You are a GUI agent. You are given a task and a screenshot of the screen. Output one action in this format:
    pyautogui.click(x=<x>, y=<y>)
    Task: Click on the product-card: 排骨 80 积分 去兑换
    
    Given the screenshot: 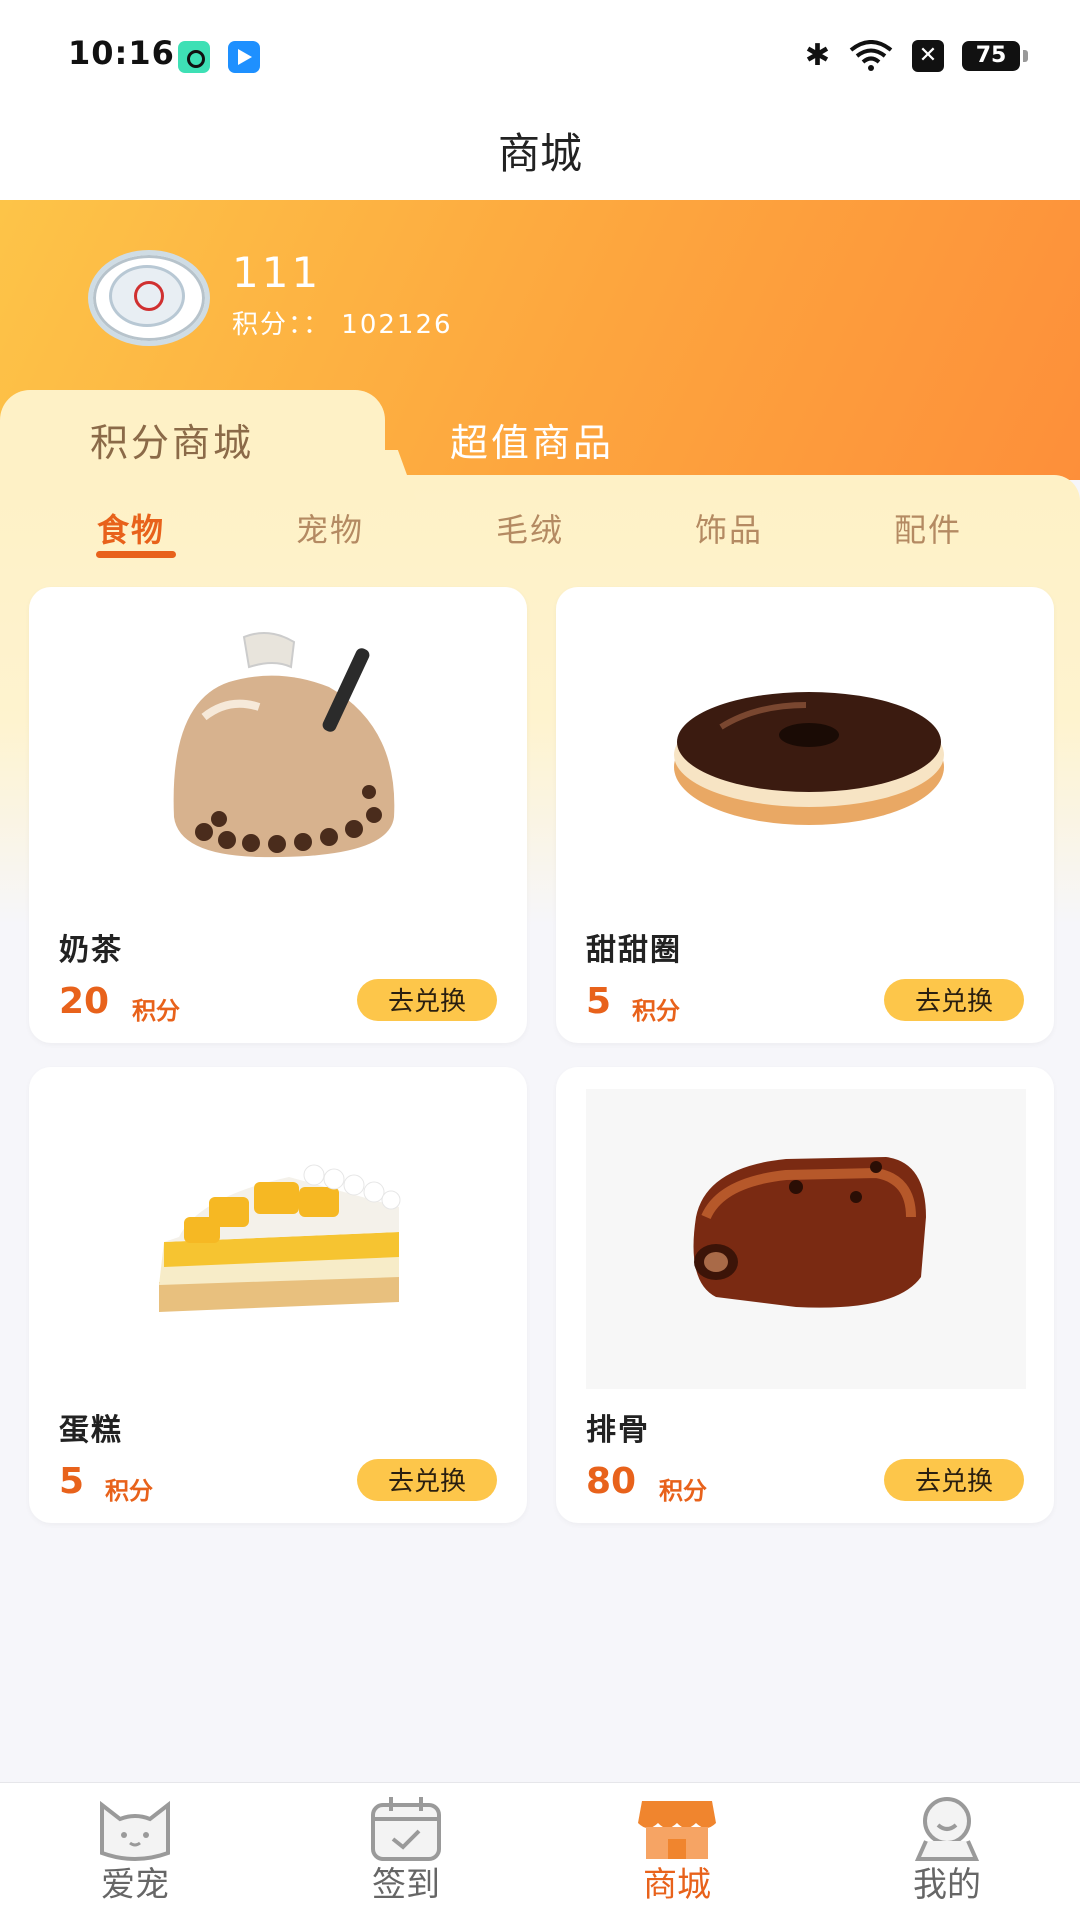 What is the action you would take?
    pyautogui.click(x=805, y=1295)
    